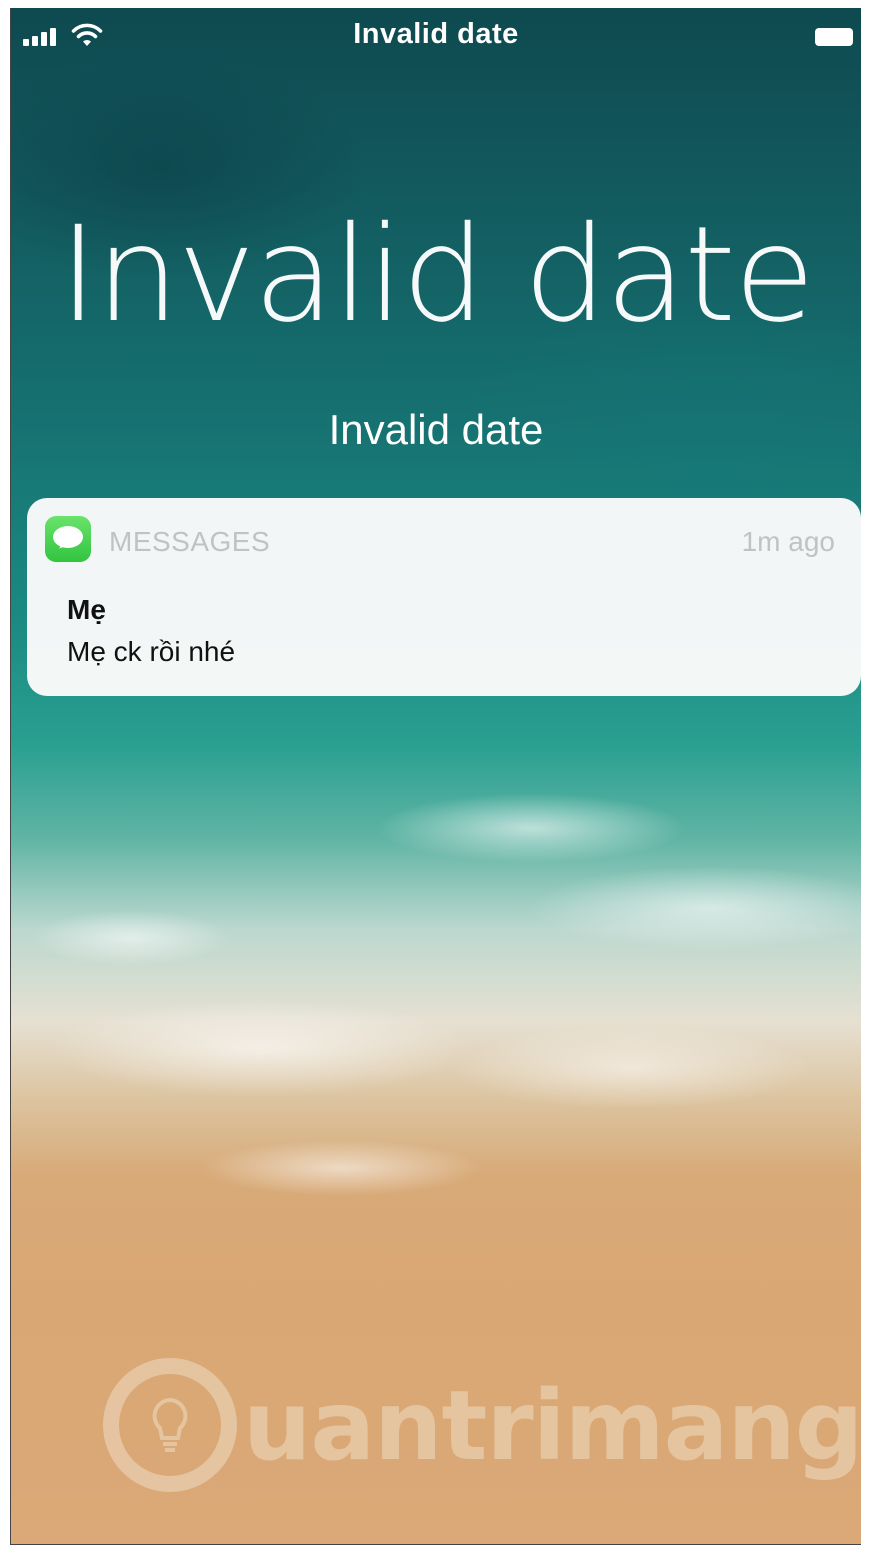  I want to click on notification-sender: Mẹ, so click(86, 609).